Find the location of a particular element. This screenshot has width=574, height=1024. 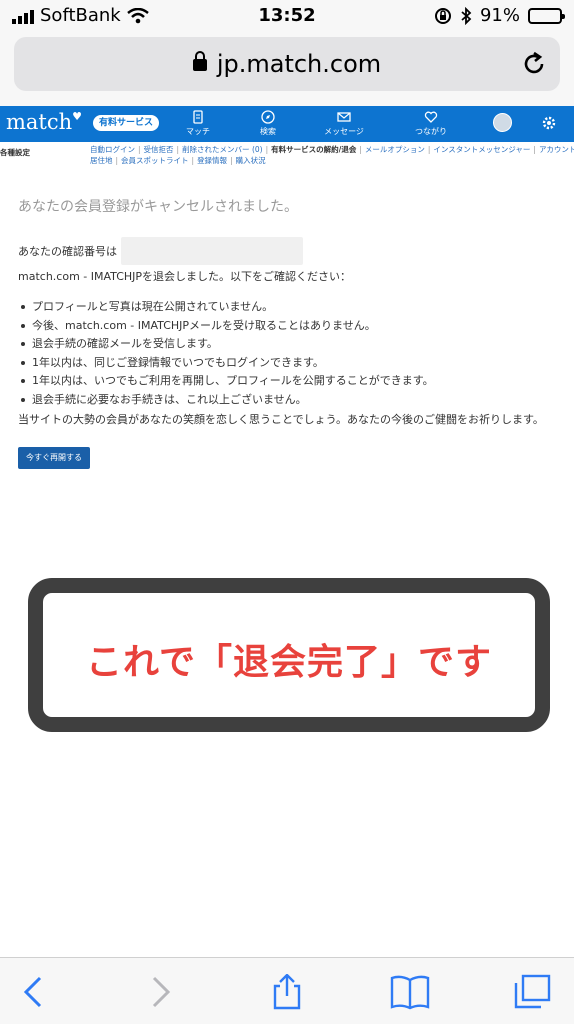

nav-item-search: 検索 is located at coordinates (268, 123).